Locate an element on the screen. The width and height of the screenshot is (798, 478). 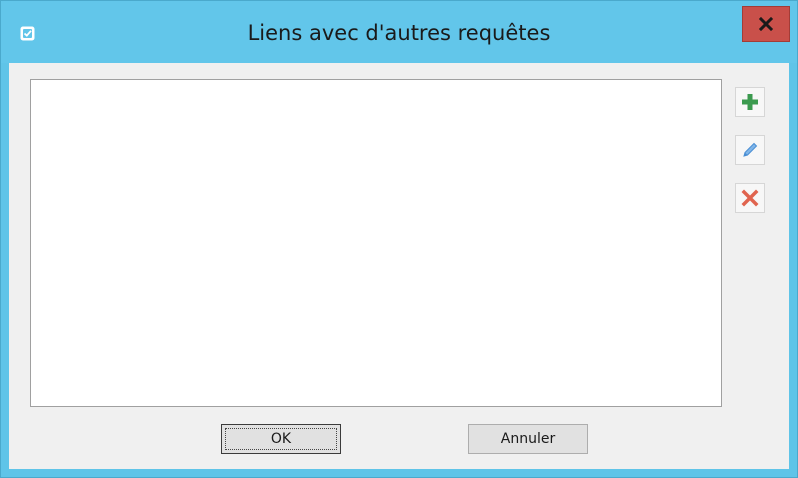
title-bar: Liens avec d'autres requêtes is located at coordinates (399, 32).